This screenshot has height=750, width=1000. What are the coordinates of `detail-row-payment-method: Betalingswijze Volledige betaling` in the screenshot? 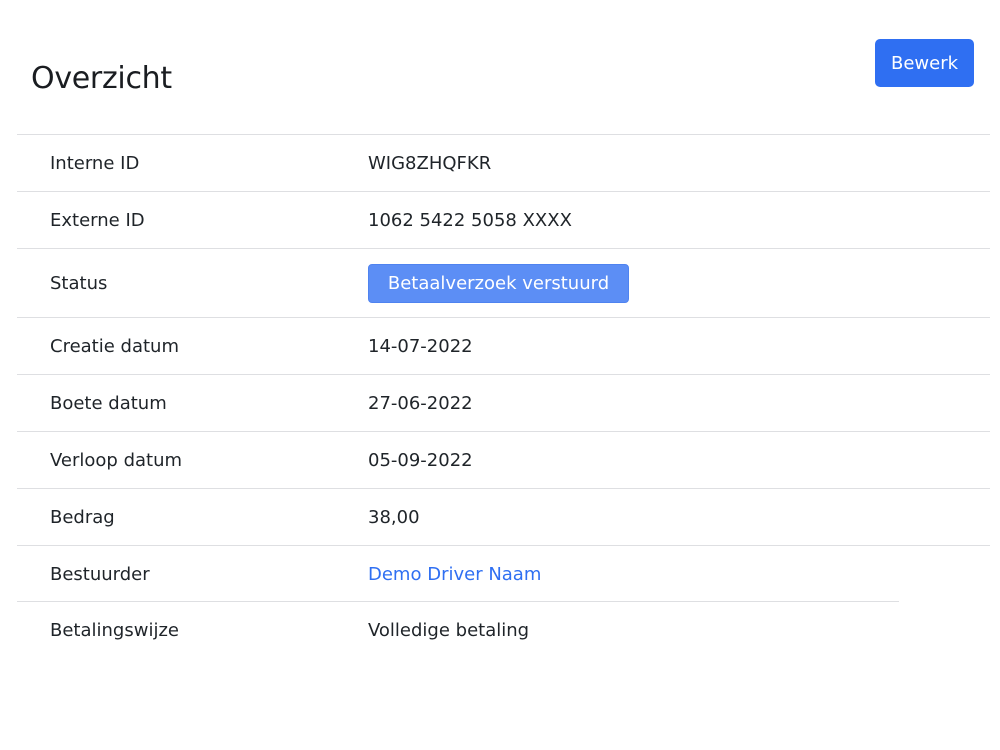 It's located at (503, 630).